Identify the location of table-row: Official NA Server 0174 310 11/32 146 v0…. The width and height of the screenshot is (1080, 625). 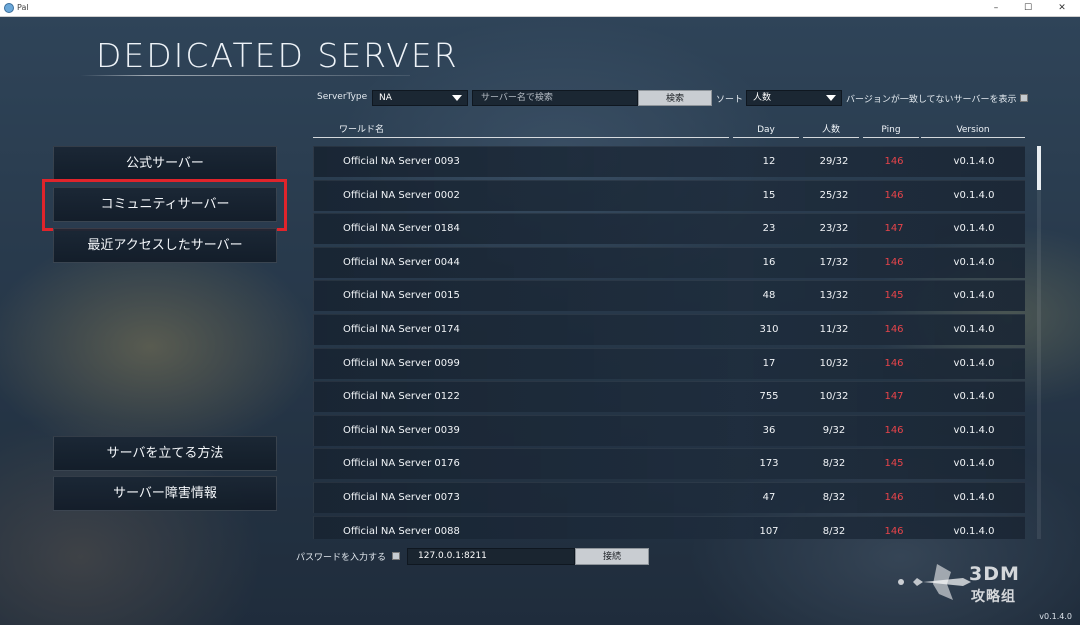
(669, 329).